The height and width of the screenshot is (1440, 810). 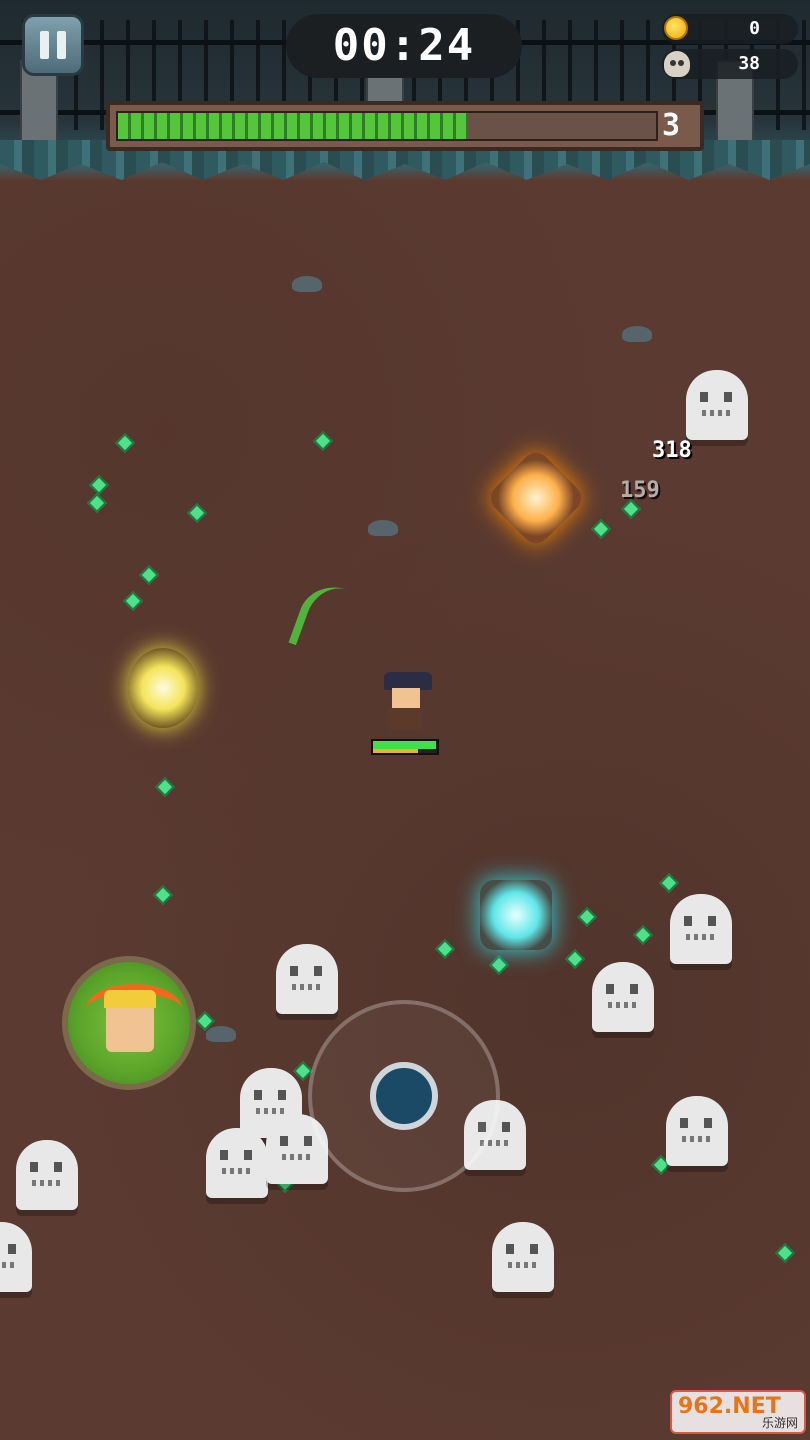 I want to click on kill-count: 38, so click(x=749, y=63).